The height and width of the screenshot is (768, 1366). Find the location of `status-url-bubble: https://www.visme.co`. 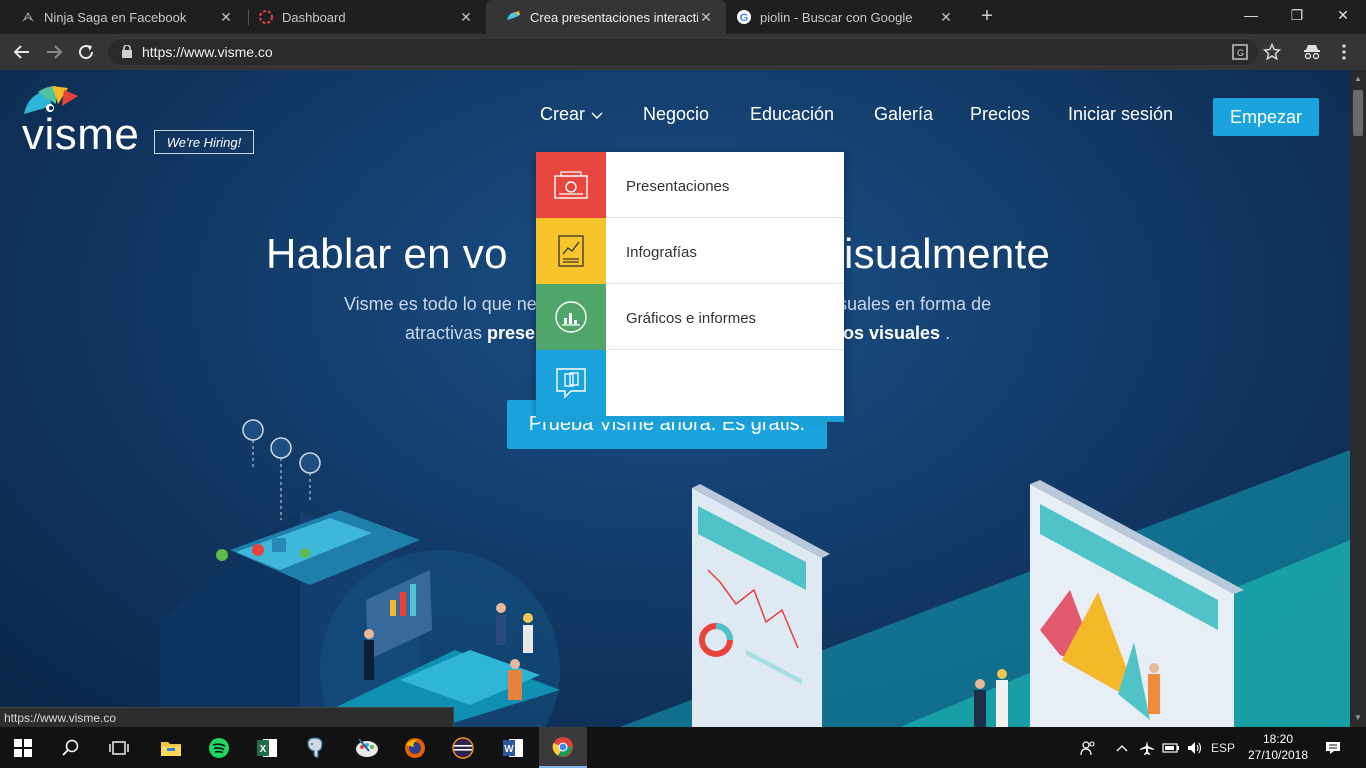

status-url-bubble: https://www.visme.co is located at coordinates (227, 717).